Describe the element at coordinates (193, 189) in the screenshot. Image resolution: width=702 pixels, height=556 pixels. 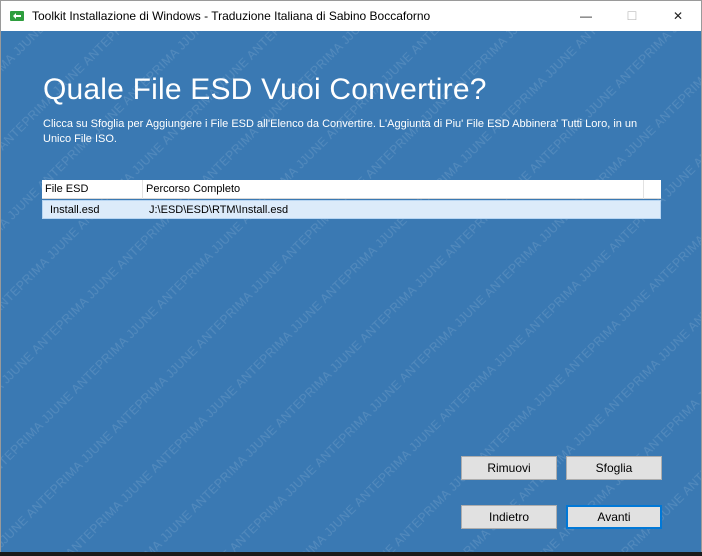
I see `column-header-path: Percorso Completo` at that location.